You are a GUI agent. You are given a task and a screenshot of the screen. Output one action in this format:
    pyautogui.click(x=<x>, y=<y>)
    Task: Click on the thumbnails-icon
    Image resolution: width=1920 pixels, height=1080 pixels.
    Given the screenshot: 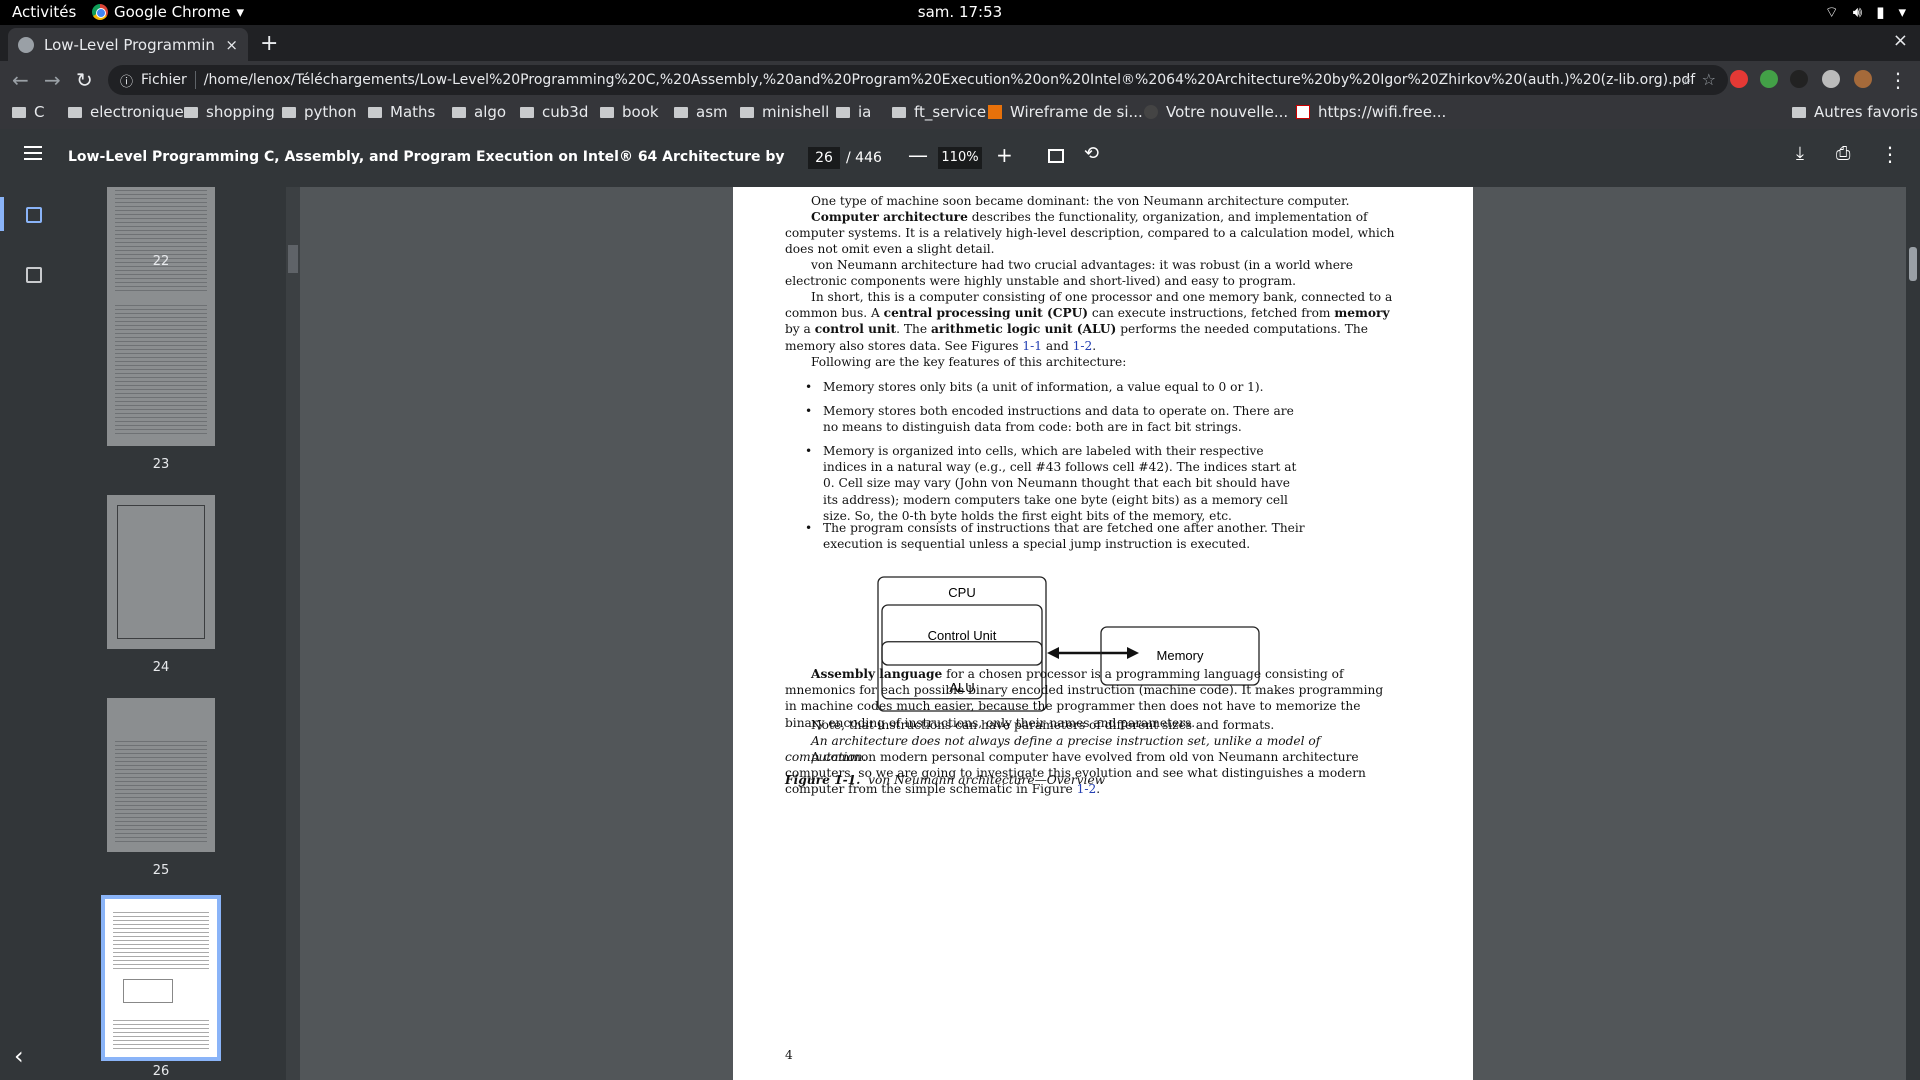 What is the action you would take?
    pyautogui.click(x=34, y=215)
    